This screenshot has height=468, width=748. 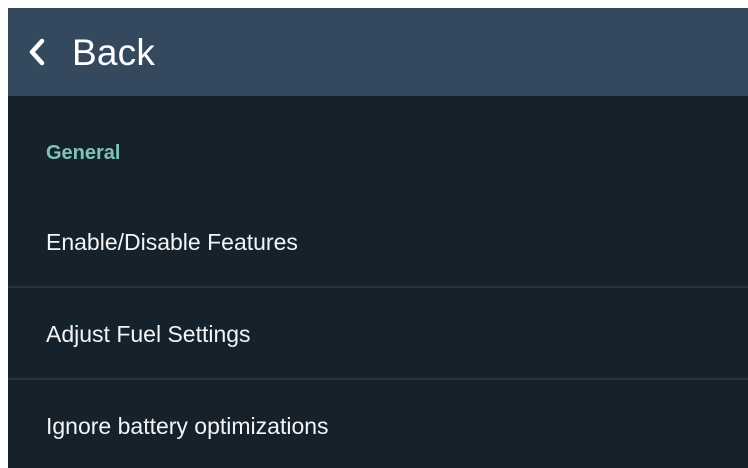 I want to click on back-button: Back, so click(x=90, y=52).